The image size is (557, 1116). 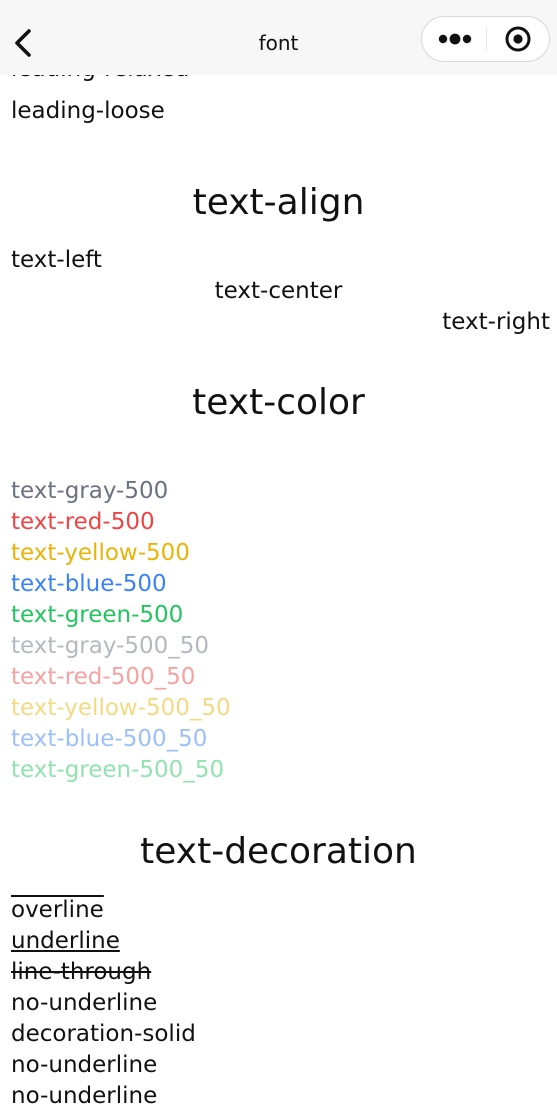 I want to click on text-left-sample: text-left, so click(x=56, y=260).